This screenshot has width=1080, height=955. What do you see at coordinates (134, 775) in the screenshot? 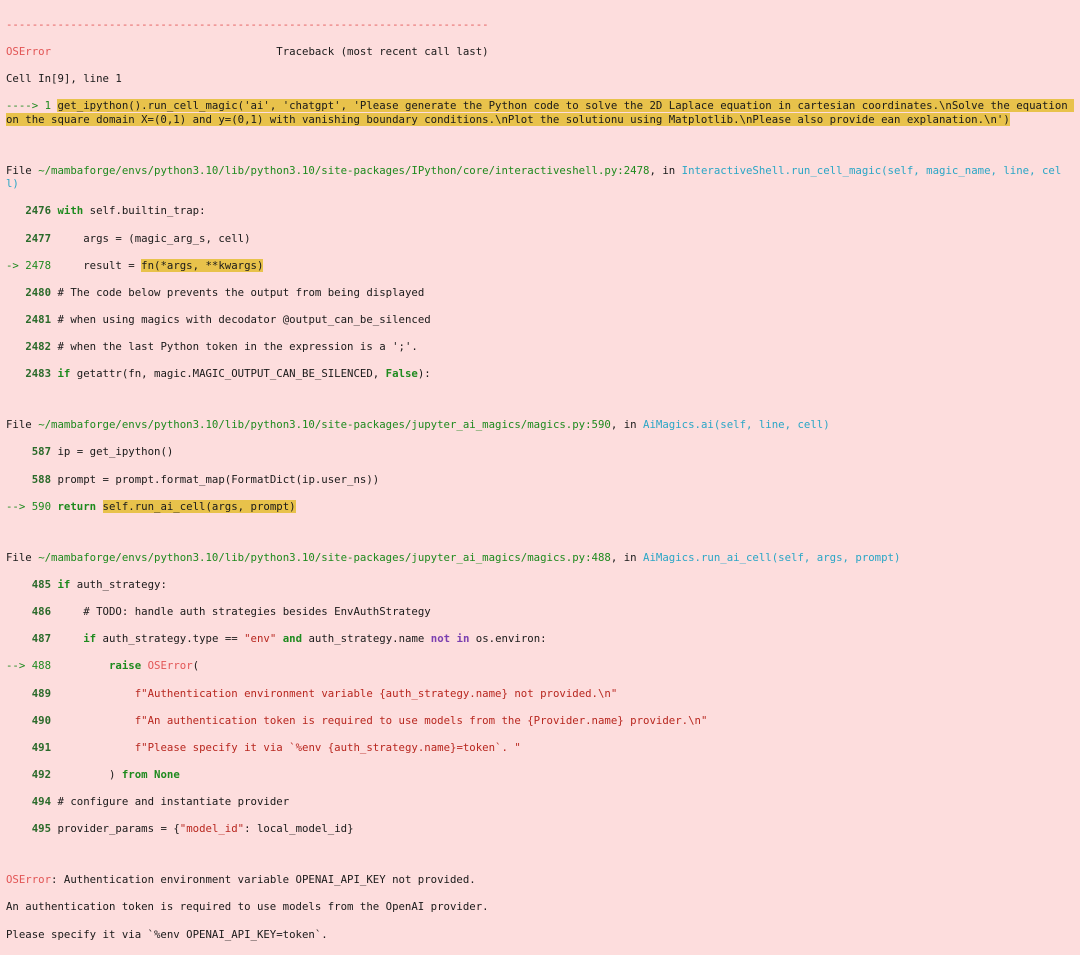
I see `keyword: from` at bounding box center [134, 775].